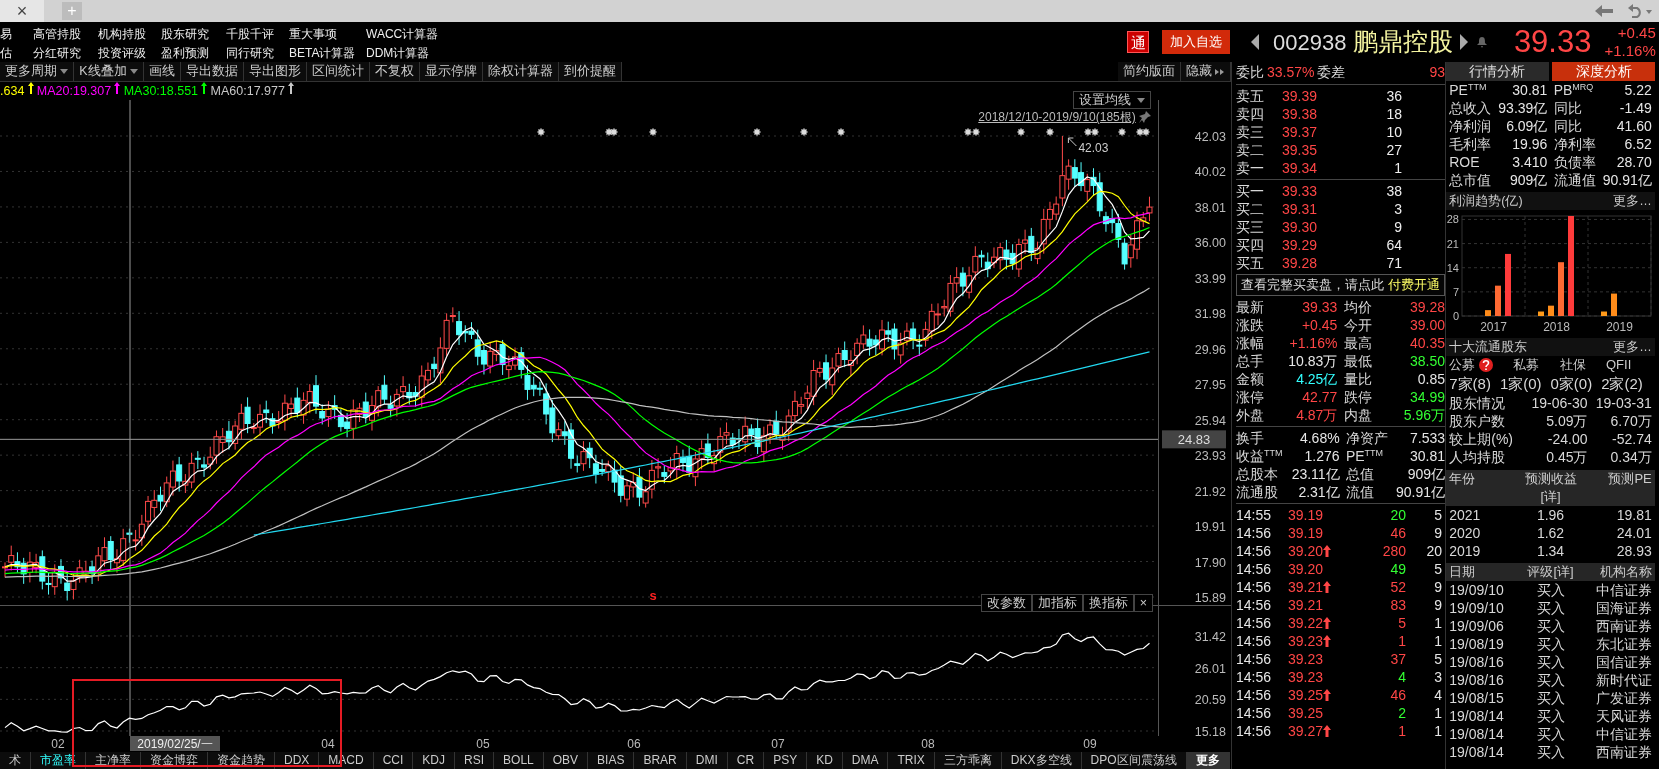 This screenshot has width=1659, height=769. Describe the element at coordinates (1108, 603) in the screenshot. I see `indicator-button: 换指标` at that location.